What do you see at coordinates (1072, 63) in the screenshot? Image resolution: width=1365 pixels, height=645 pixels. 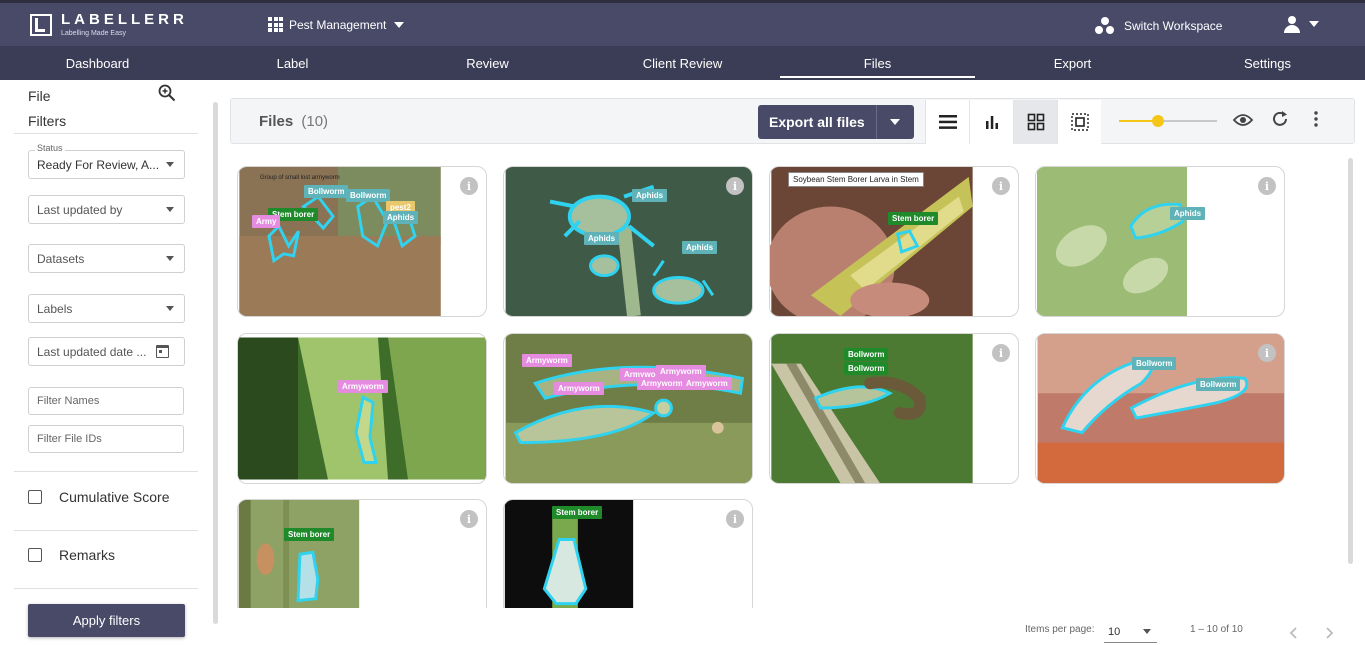 I see `tab-export: Export` at bounding box center [1072, 63].